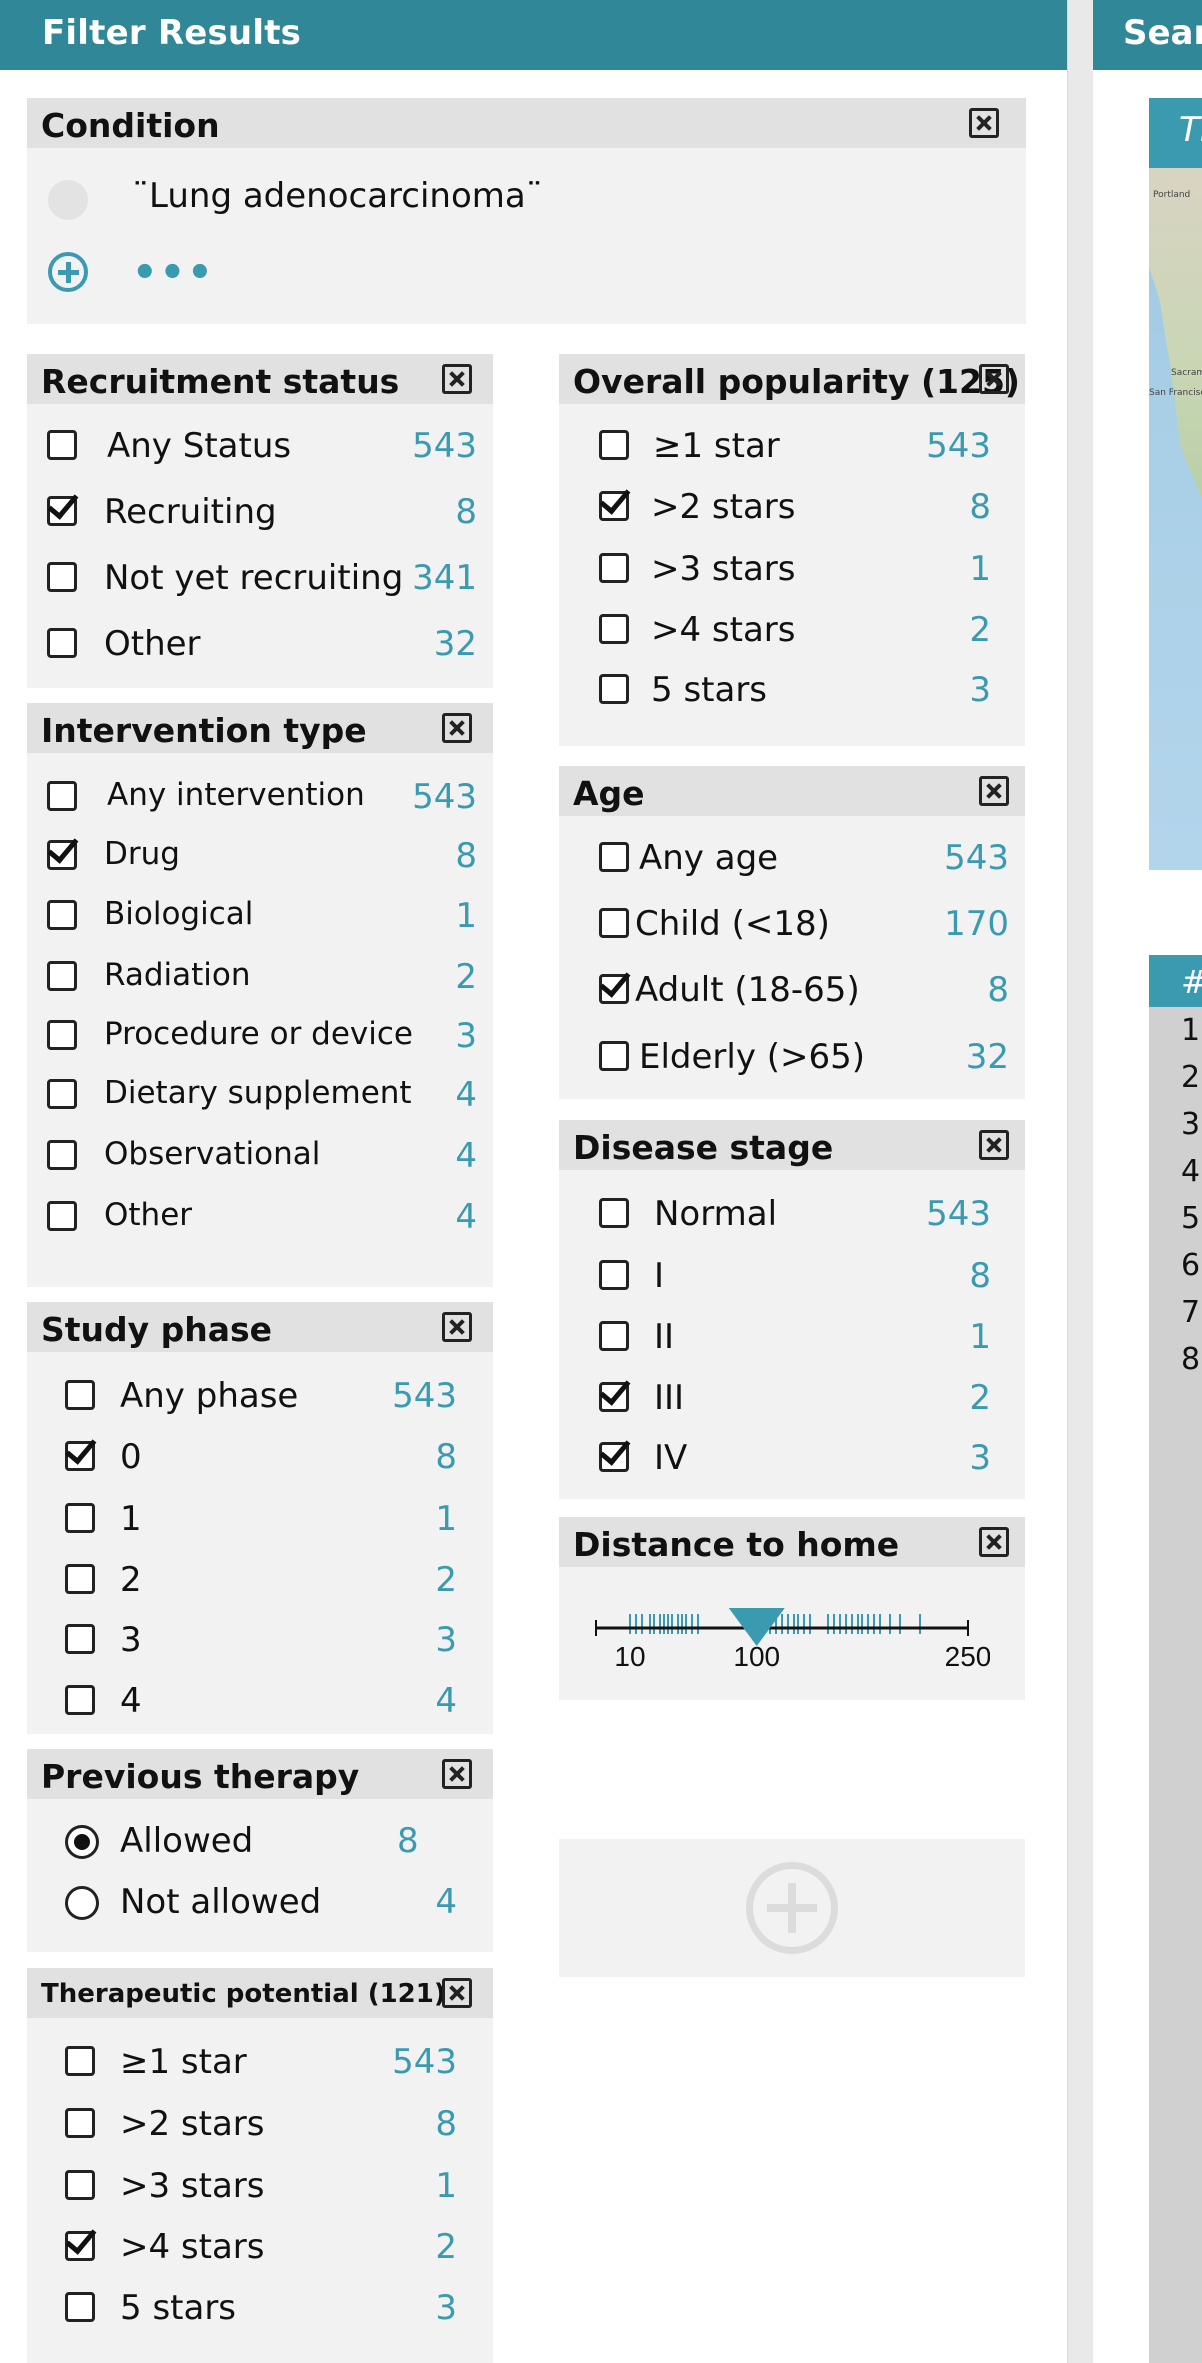 Image resolution: width=1202 pixels, height=2363 pixels. I want to click on table-row: 4, so click(1175, 1171).